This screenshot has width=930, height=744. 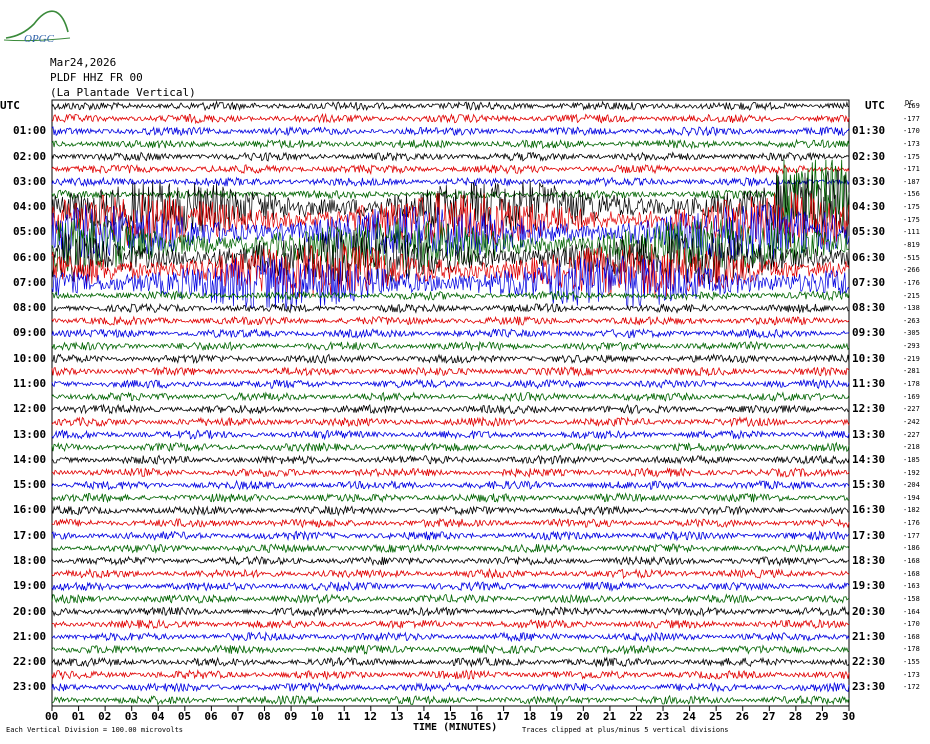 I want to click on dc-offset-label: -111, so click(x=911, y=232).